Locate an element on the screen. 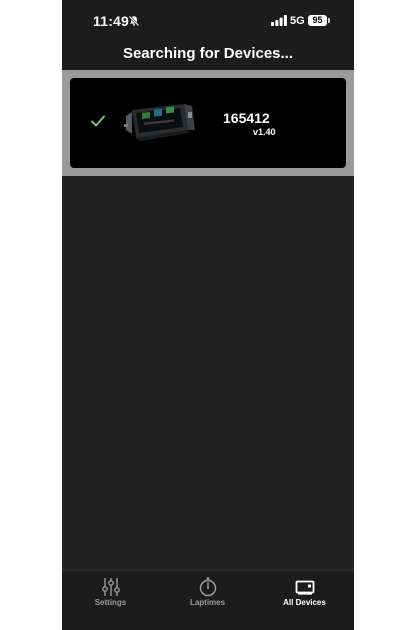 The width and height of the screenshot is (416, 630). tab-laptimes: Laptimes is located at coordinates (207, 600).